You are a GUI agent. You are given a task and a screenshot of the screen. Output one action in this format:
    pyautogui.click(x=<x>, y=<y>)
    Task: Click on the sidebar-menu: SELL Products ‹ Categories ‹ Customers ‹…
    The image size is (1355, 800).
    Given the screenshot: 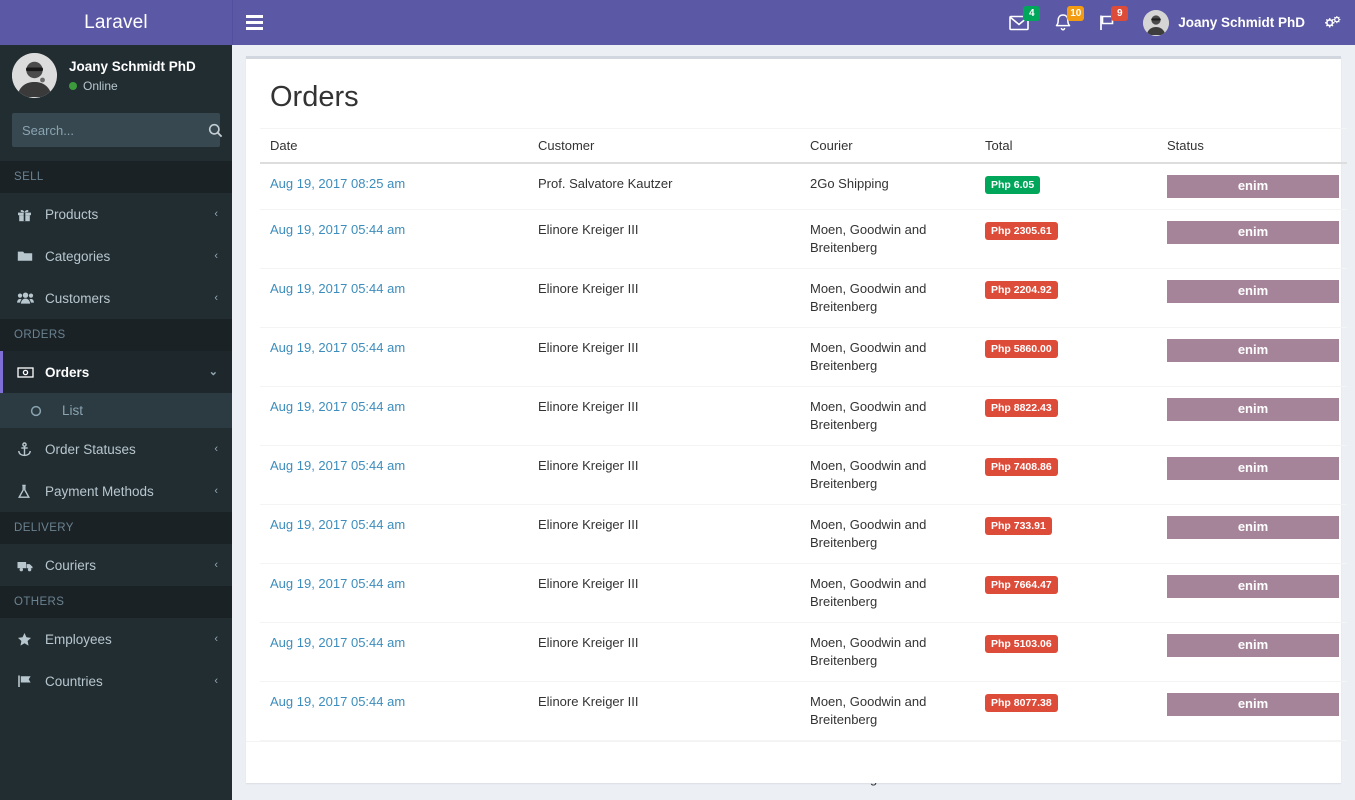 What is the action you would take?
    pyautogui.click(x=116, y=431)
    